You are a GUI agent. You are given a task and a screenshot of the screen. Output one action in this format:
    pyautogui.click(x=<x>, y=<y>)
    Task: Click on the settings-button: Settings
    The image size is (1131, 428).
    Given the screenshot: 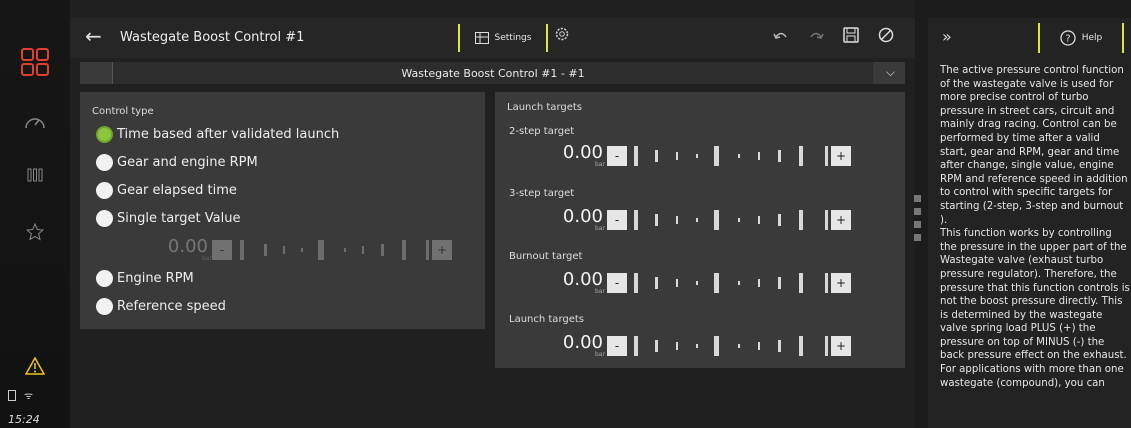 What is the action you would take?
    pyautogui.click(x=503, y=38)
    